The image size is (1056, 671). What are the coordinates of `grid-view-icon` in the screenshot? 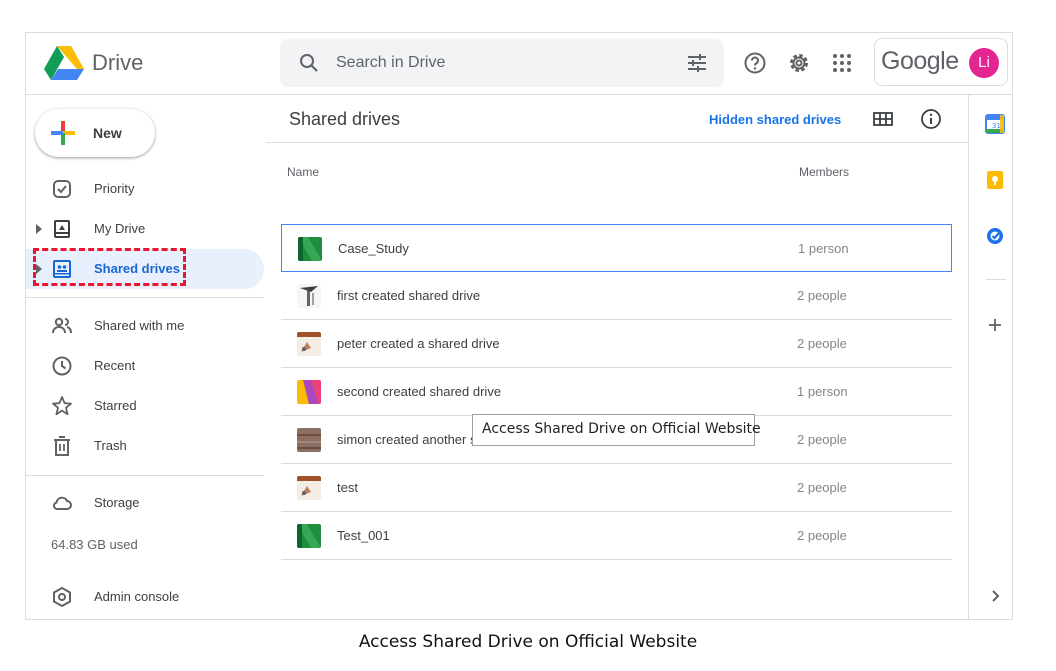 It's located at (883, 119).